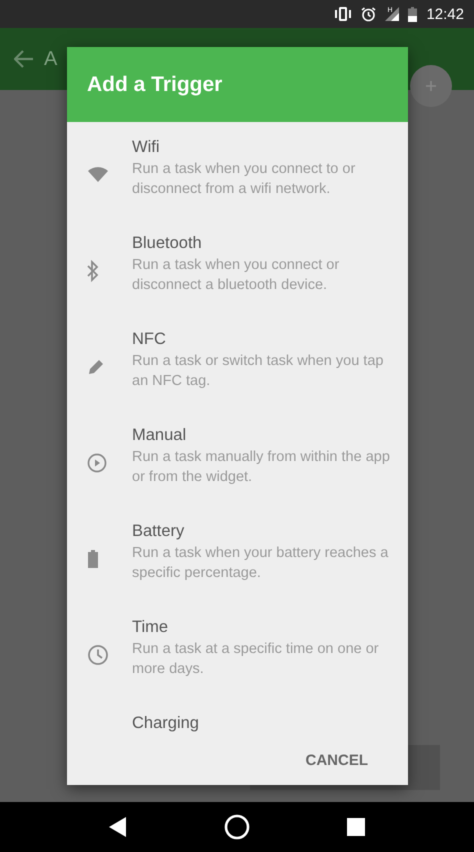  I want to click on trigger-description: Run a task when you connect to or disconnect from a wifi network., so click(244, 179).